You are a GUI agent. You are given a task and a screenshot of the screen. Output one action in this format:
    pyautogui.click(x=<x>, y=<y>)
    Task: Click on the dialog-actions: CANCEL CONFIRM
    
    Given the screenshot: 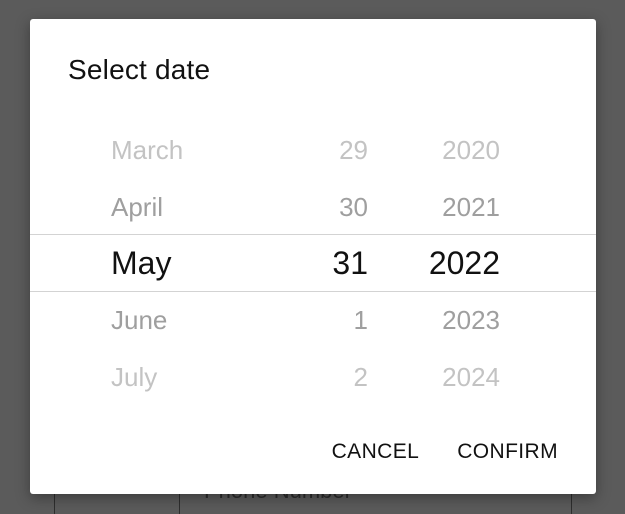 What is the action you would take?
    pyautogui.click(x=445, y=452)
    